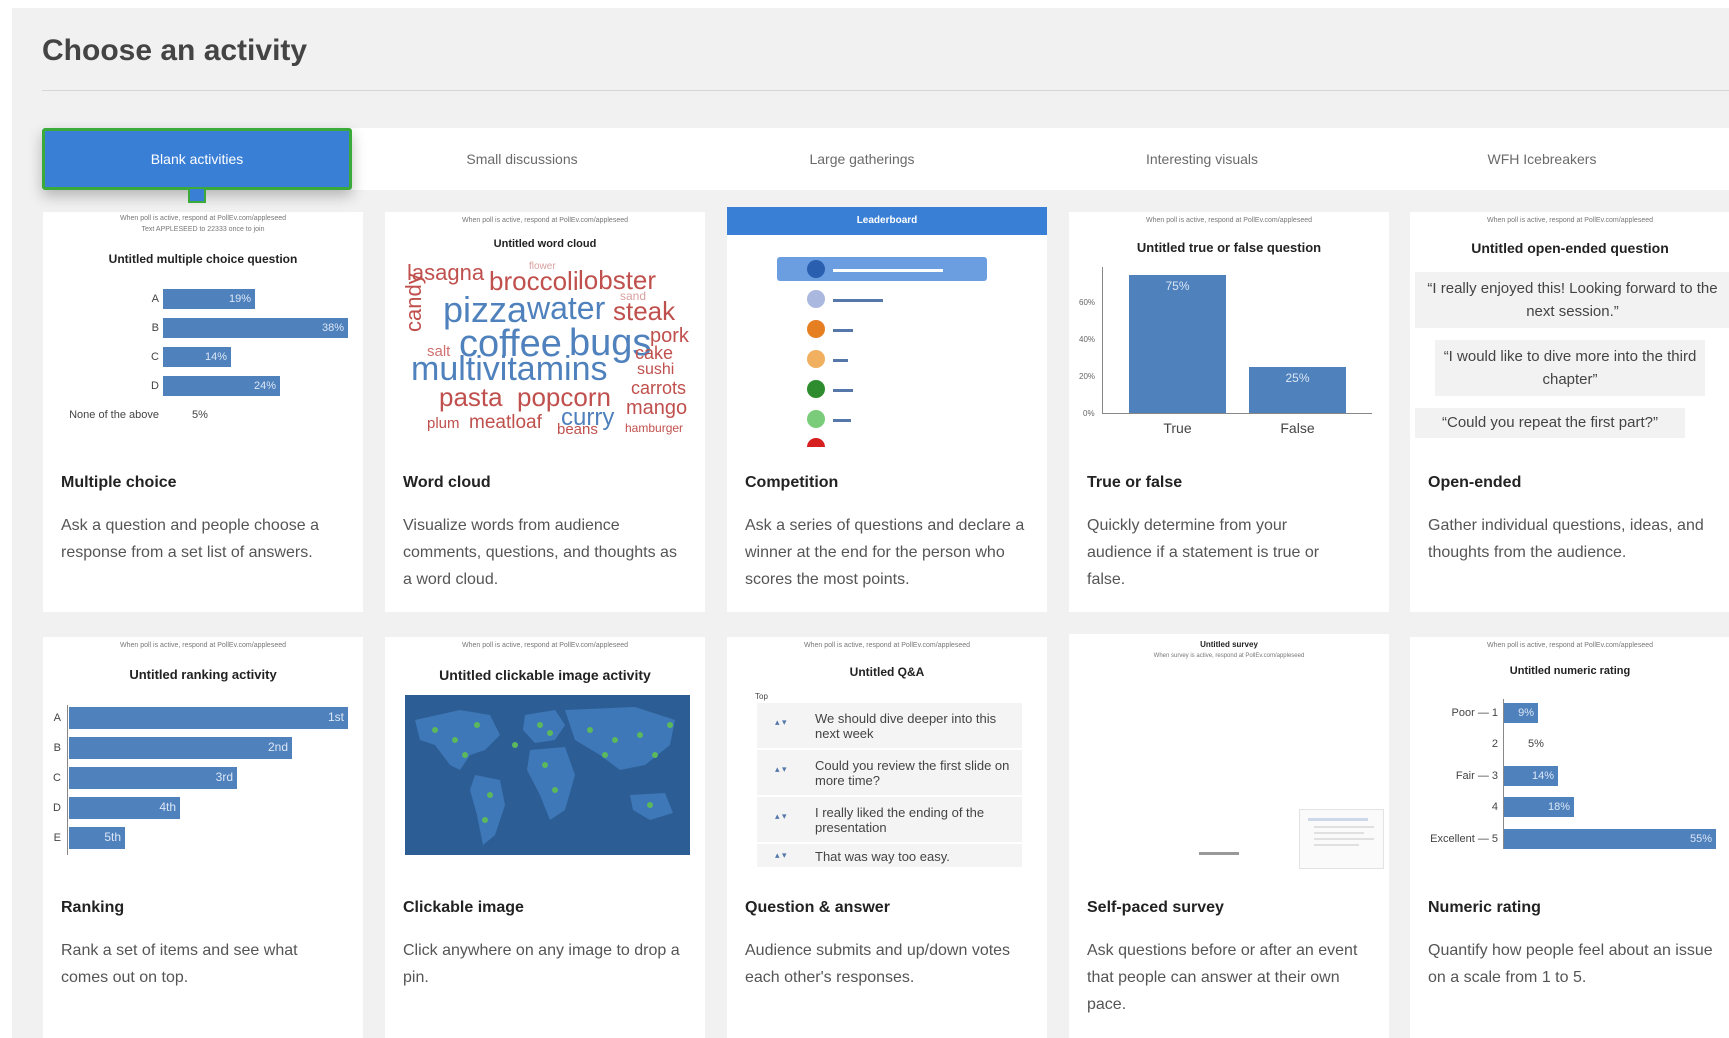 Image resolution: width=1729 pixels, height=1038 pixels. I want to click on preview-title: Untitled true or false question, so click(1229, 247).